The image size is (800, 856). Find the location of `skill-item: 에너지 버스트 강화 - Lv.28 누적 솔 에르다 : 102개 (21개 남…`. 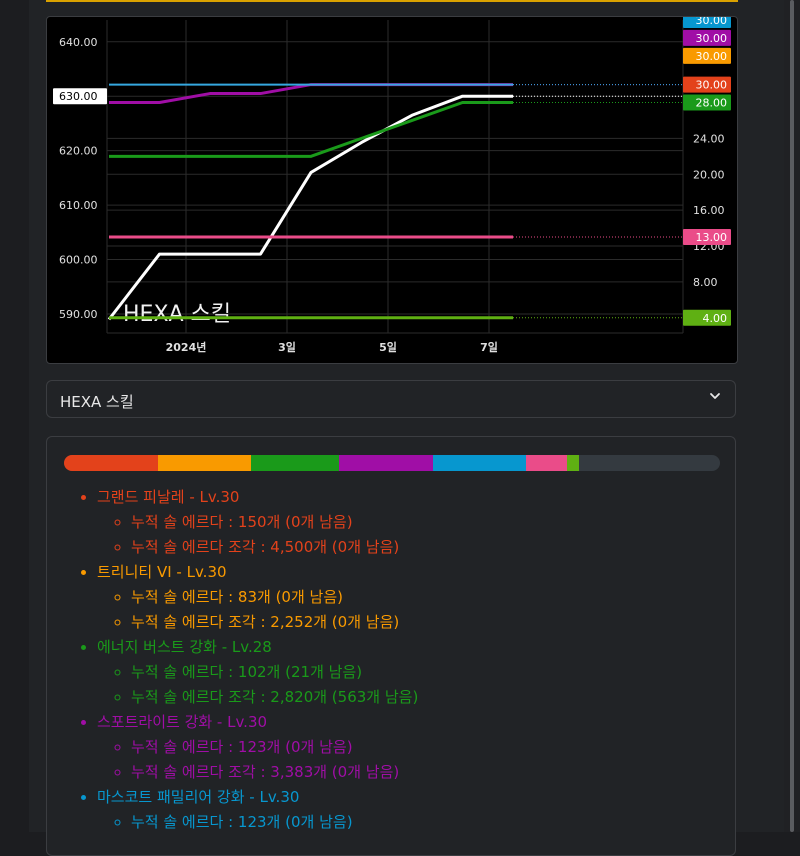

skill-item: 에너지 버스트 강화 - Lv.28 누적 솔 에르다 : 102개 (21개 남… is located at coordinates (257, 672).